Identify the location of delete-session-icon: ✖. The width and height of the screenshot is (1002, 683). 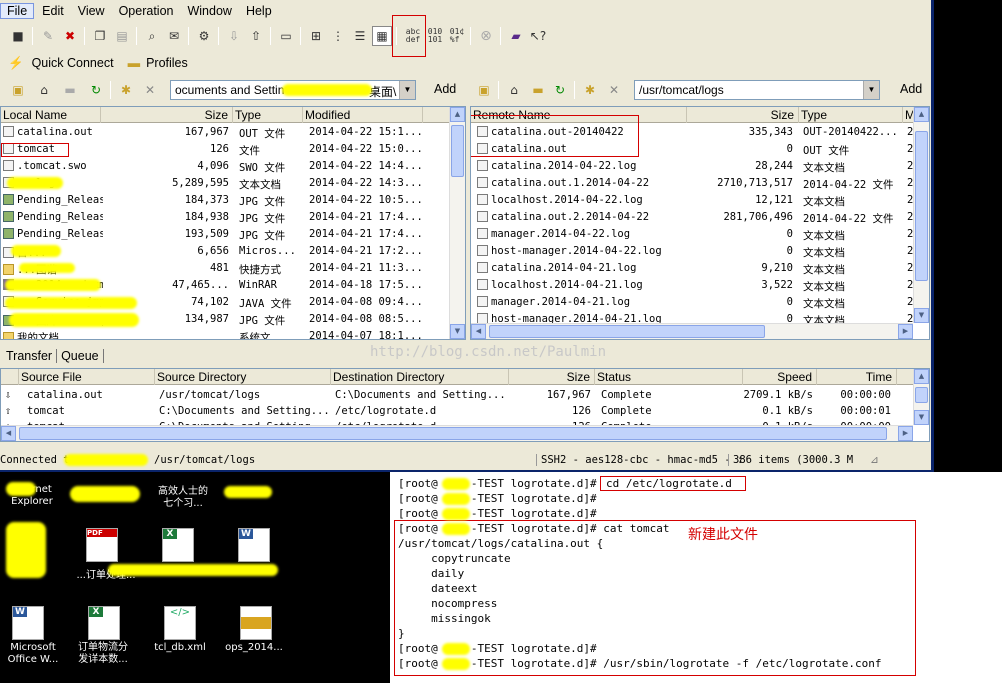
(70, 36).